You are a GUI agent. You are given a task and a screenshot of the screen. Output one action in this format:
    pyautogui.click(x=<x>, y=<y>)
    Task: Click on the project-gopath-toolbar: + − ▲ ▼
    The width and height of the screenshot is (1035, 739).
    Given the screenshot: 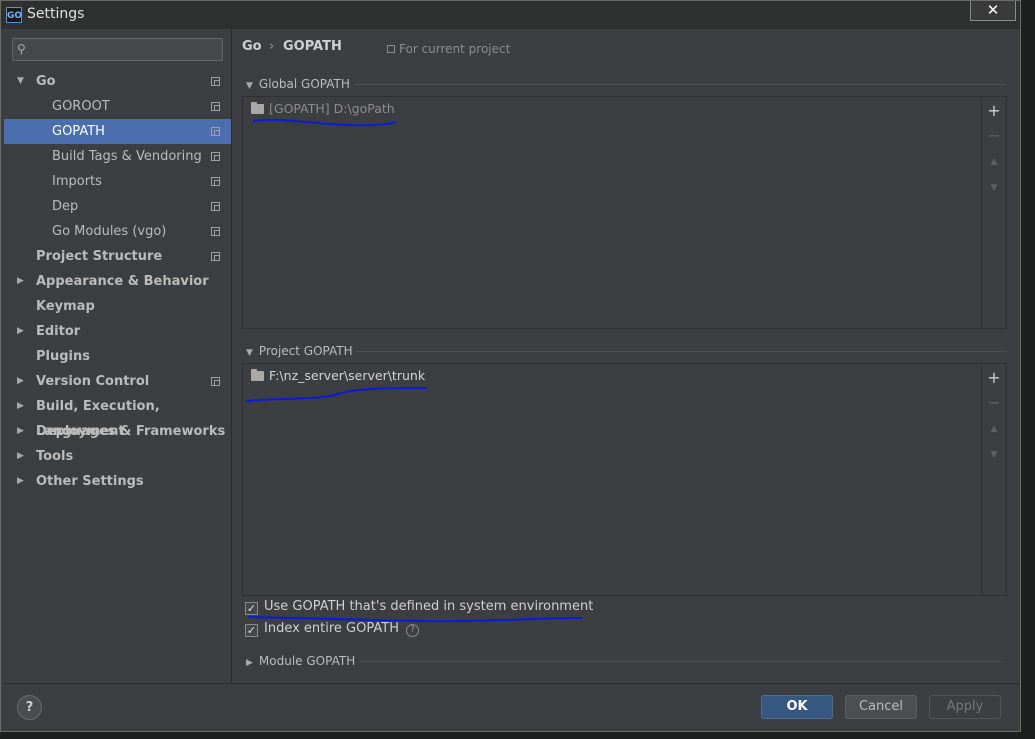 What is the action you would take?
    pyautogui.click(x=993, y=479)
    